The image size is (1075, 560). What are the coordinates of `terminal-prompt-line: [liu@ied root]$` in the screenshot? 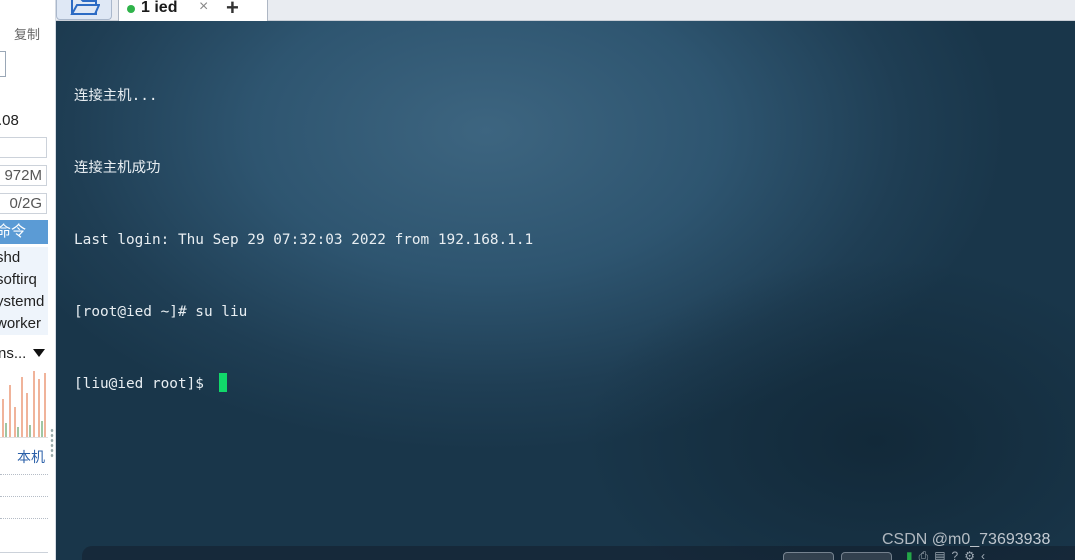 It's located at (303, 384).